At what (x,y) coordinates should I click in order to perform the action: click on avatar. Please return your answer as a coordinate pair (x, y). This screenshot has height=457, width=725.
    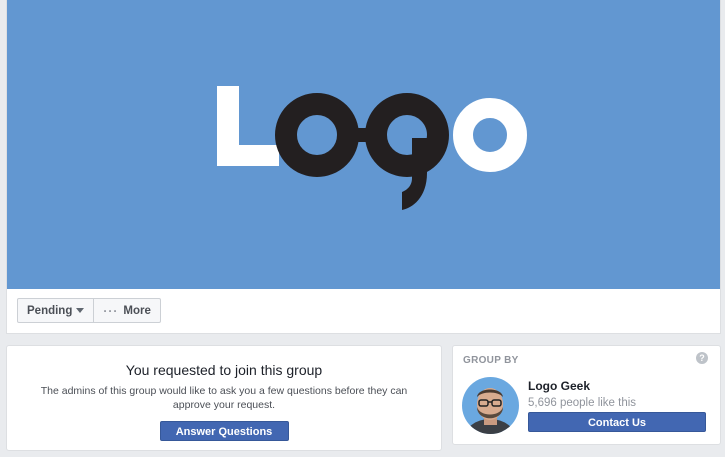
    Looking at the image, I should click on (490, 405).